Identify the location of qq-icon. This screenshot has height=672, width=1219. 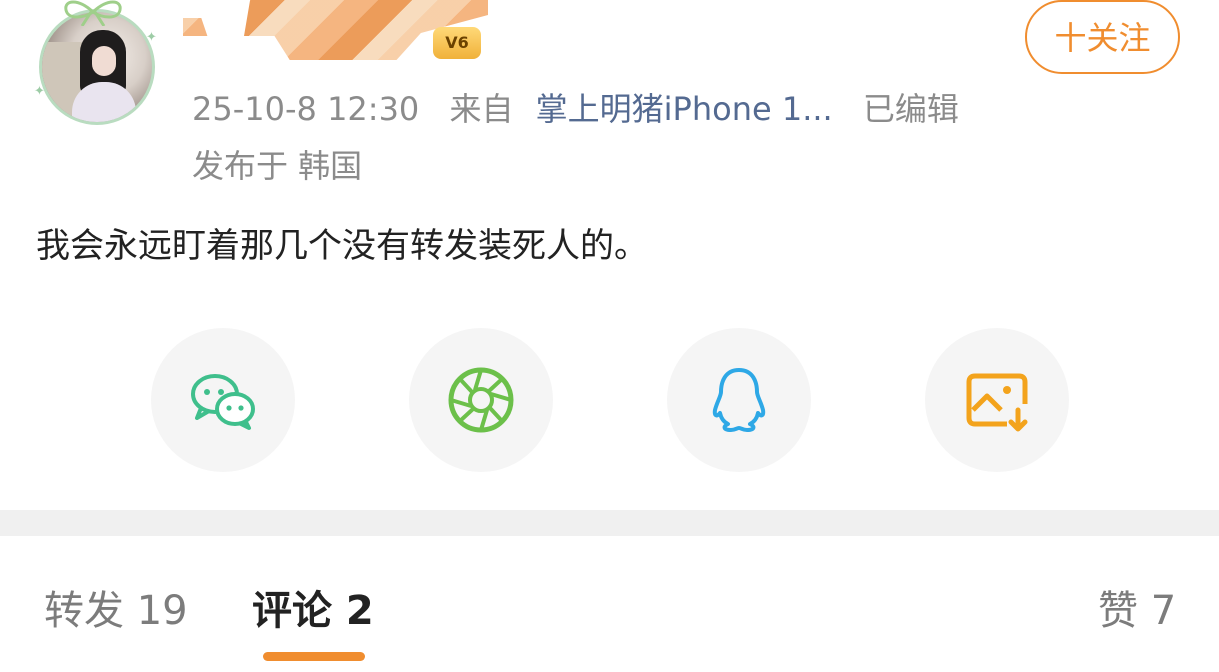
(739, 400).